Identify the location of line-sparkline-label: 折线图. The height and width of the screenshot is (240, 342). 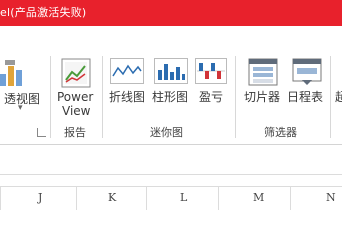
(127, 97).